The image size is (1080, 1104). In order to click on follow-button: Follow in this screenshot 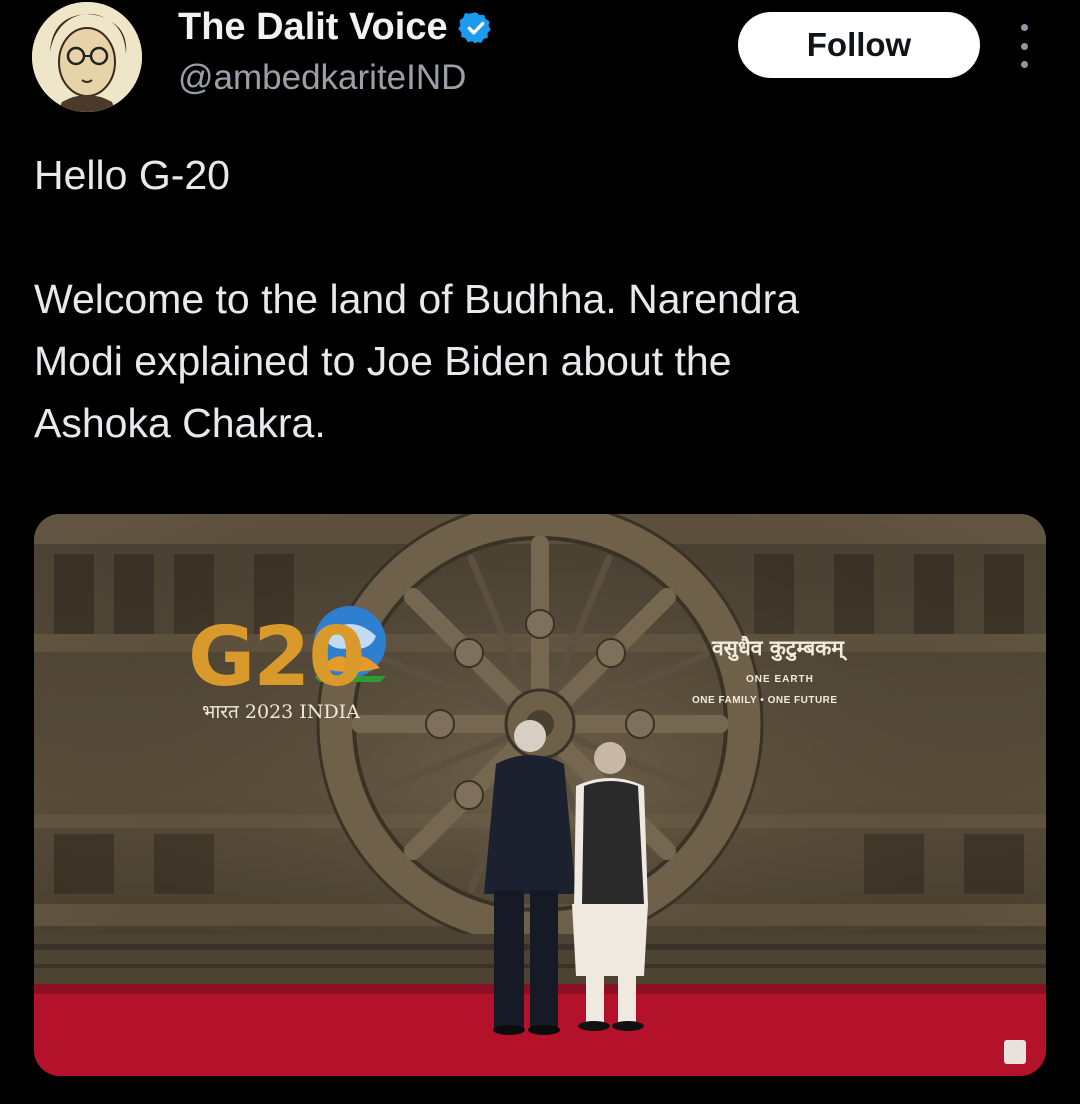, I will do `click(859, 45)`.